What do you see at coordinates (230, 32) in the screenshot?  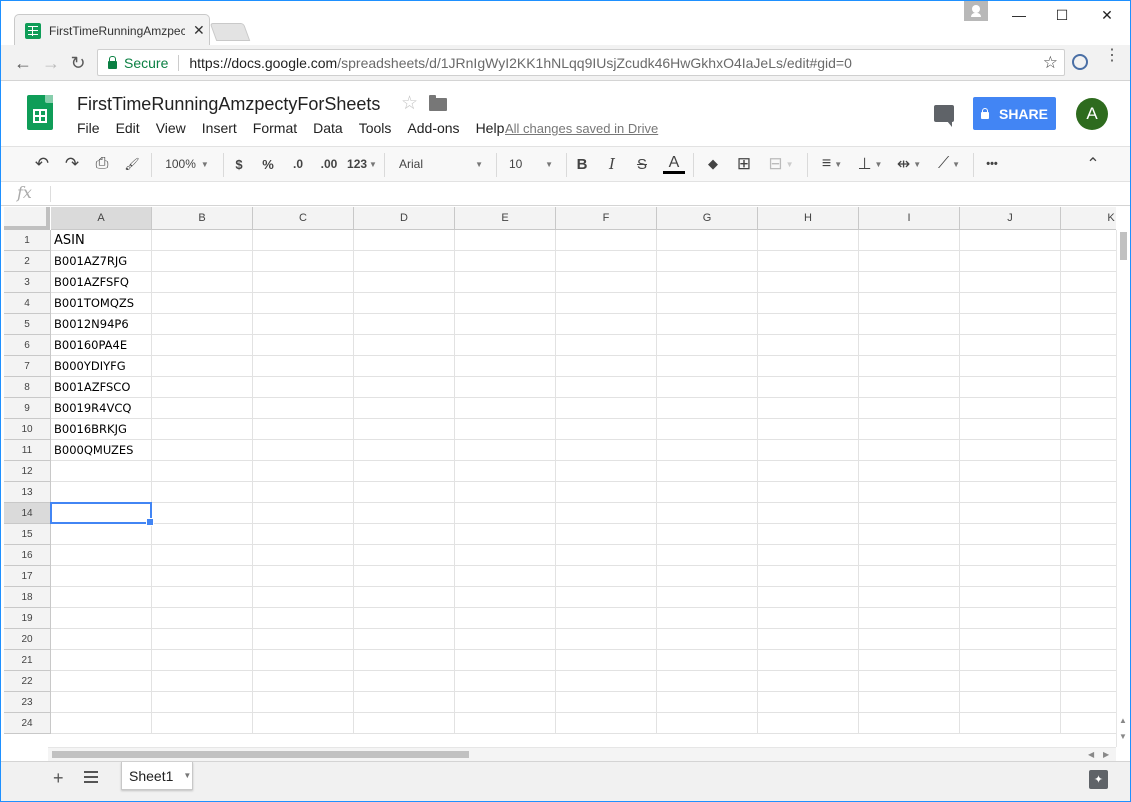 I see `new-tab-button` at bounding box center [230, 32].